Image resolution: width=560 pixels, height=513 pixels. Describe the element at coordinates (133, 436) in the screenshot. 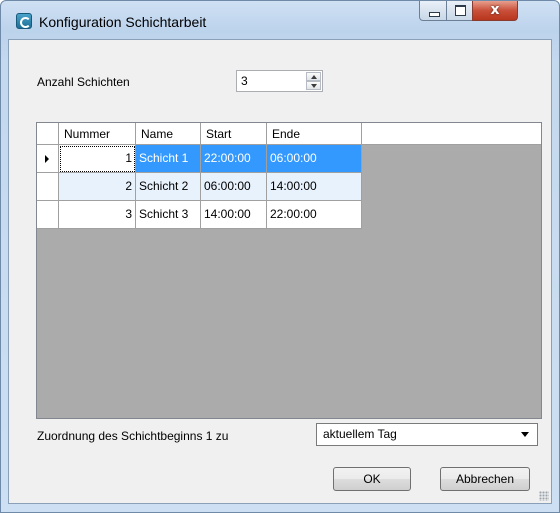

I see `assignment-label: Zuordnung des Schichtbeginns 1 zu` at that location.